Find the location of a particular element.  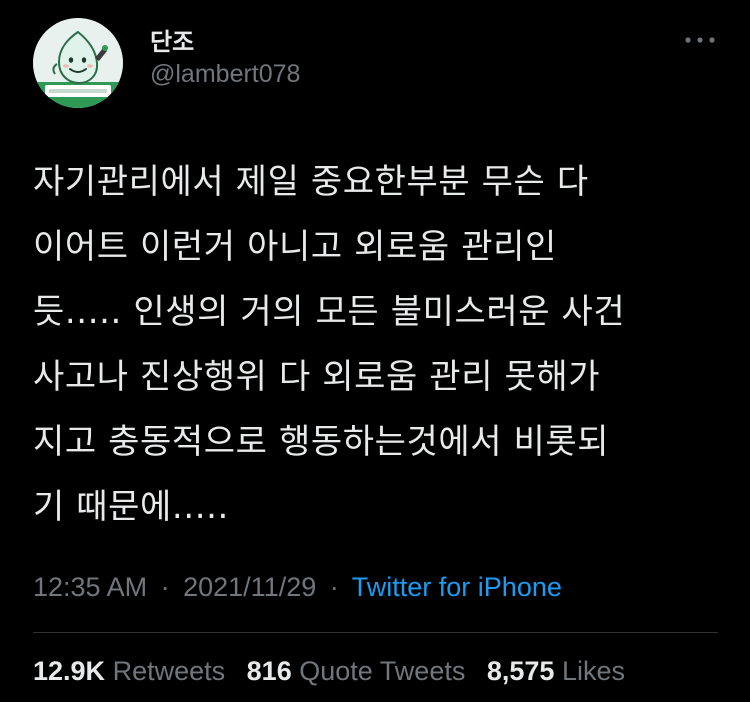

tweet-line: 이어트 이런거 아니고 외로움 관리인 is located at coordinates (295, 247).